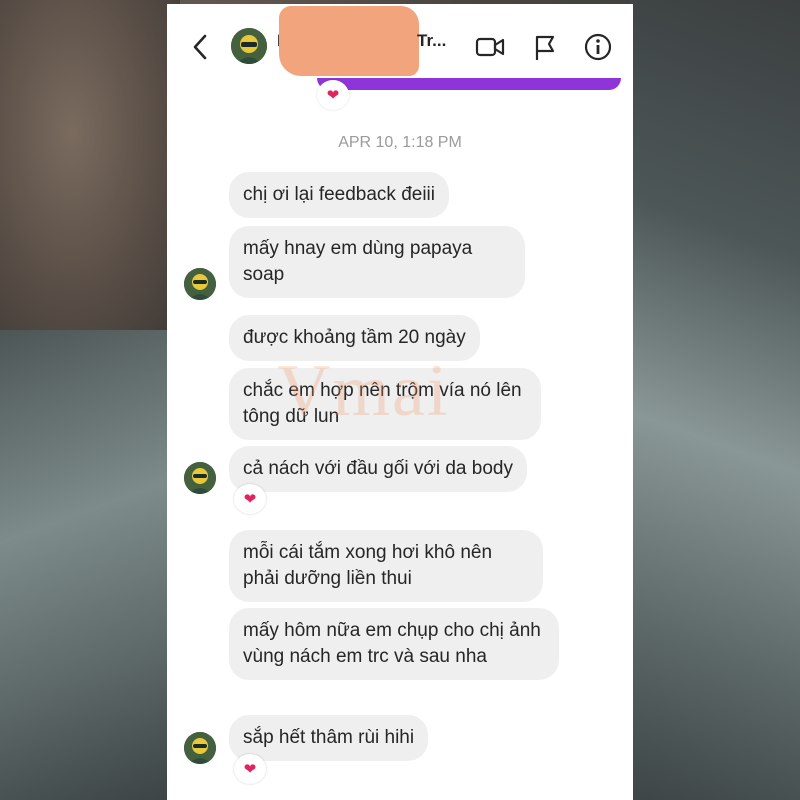 The width and height of the screenshot is (800, 800). What do you see at coordinates (469, 84) in the screenshot?
I see `previous-message-bubble` at bounding box center [469, 84].